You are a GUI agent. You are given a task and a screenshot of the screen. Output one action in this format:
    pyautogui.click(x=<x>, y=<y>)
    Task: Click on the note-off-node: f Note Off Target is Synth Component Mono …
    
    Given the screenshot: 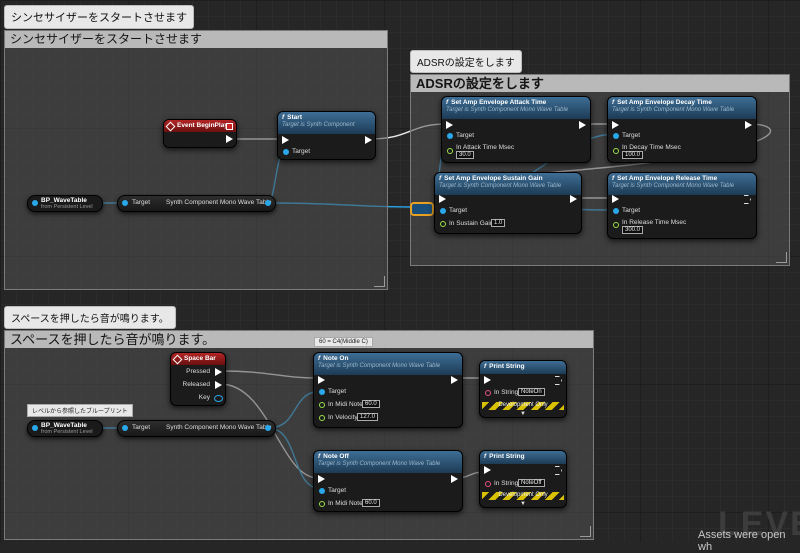 What is the action you would take?
    pyautogui.click(x=388, y=481)
    